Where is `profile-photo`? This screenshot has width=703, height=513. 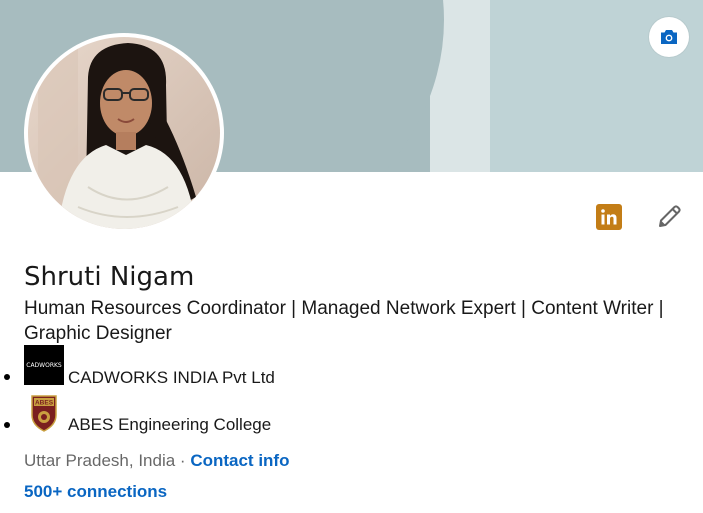
profile-photo is located at coordinates (124, 133).